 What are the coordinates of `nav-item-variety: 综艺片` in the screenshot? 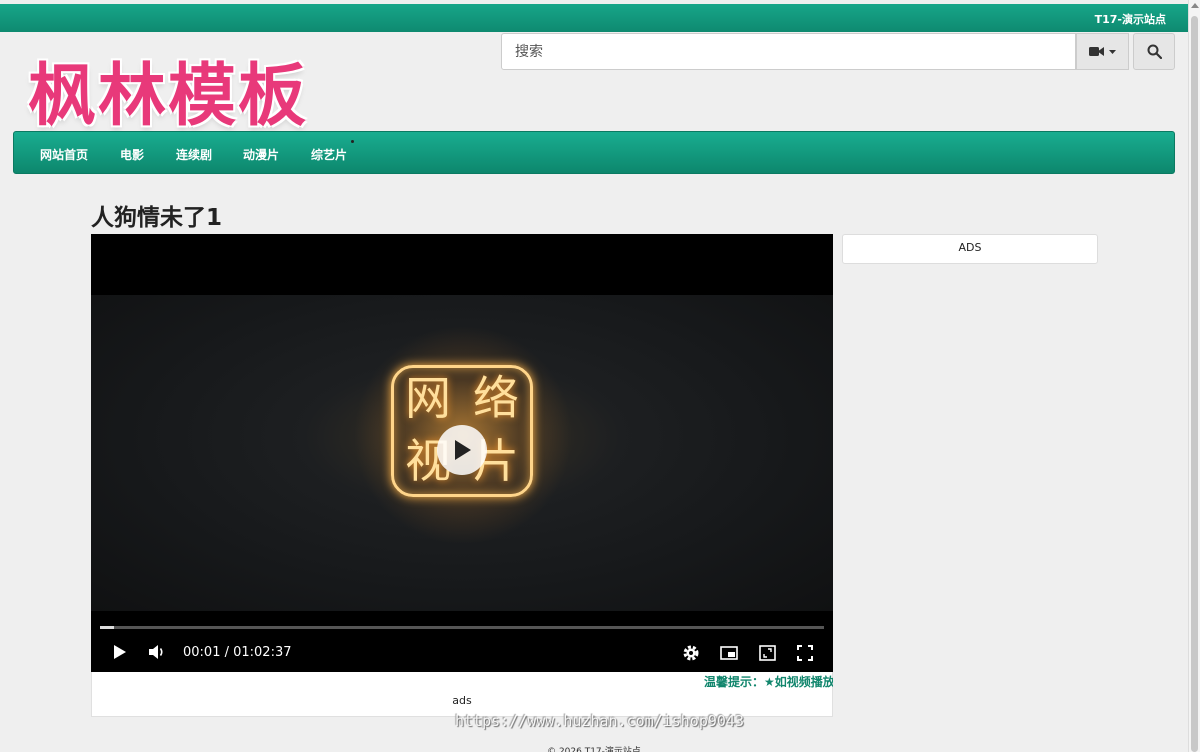 It's located at (329, 154).